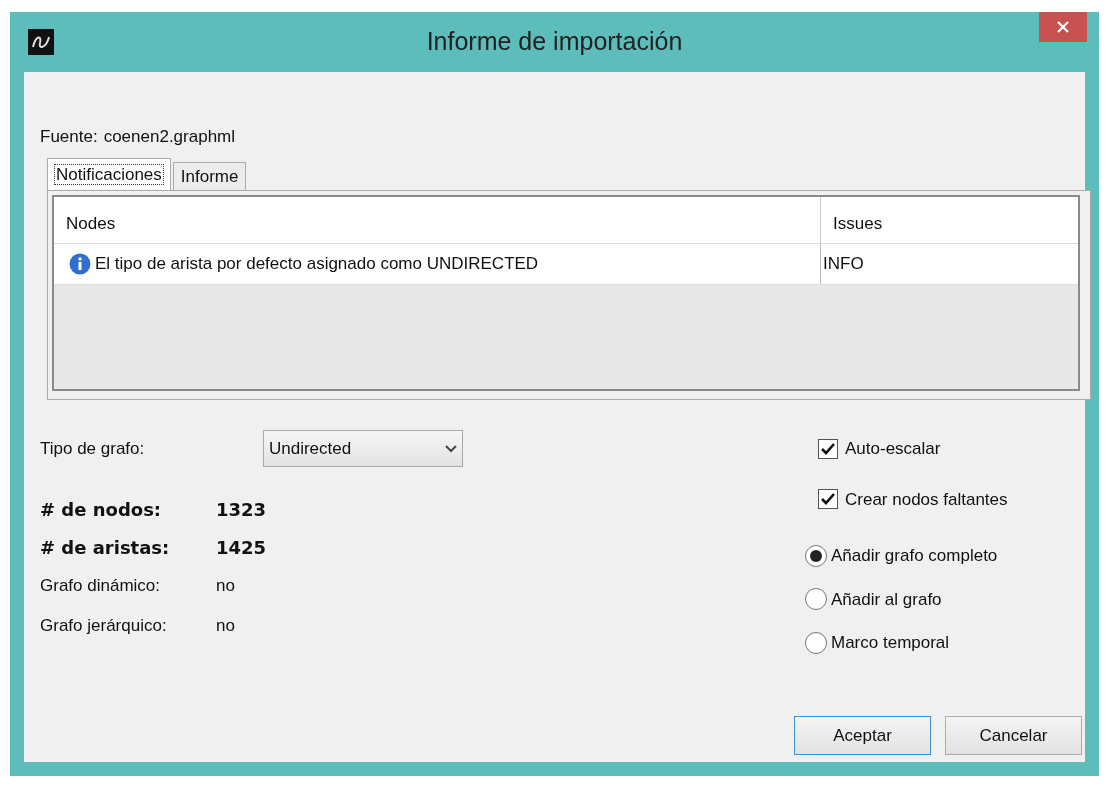  What do you see at coordinates (893, 449) in the screenshot?
I see `checkbox-label: Auto-escalar` at bounding box center [893, 449].